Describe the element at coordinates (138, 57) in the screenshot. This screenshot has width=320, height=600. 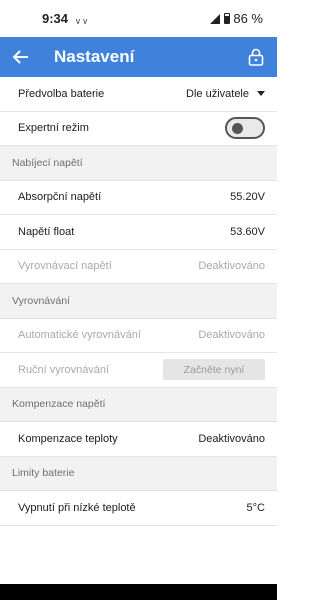
I see `app-bar: Nastavení` at that location.